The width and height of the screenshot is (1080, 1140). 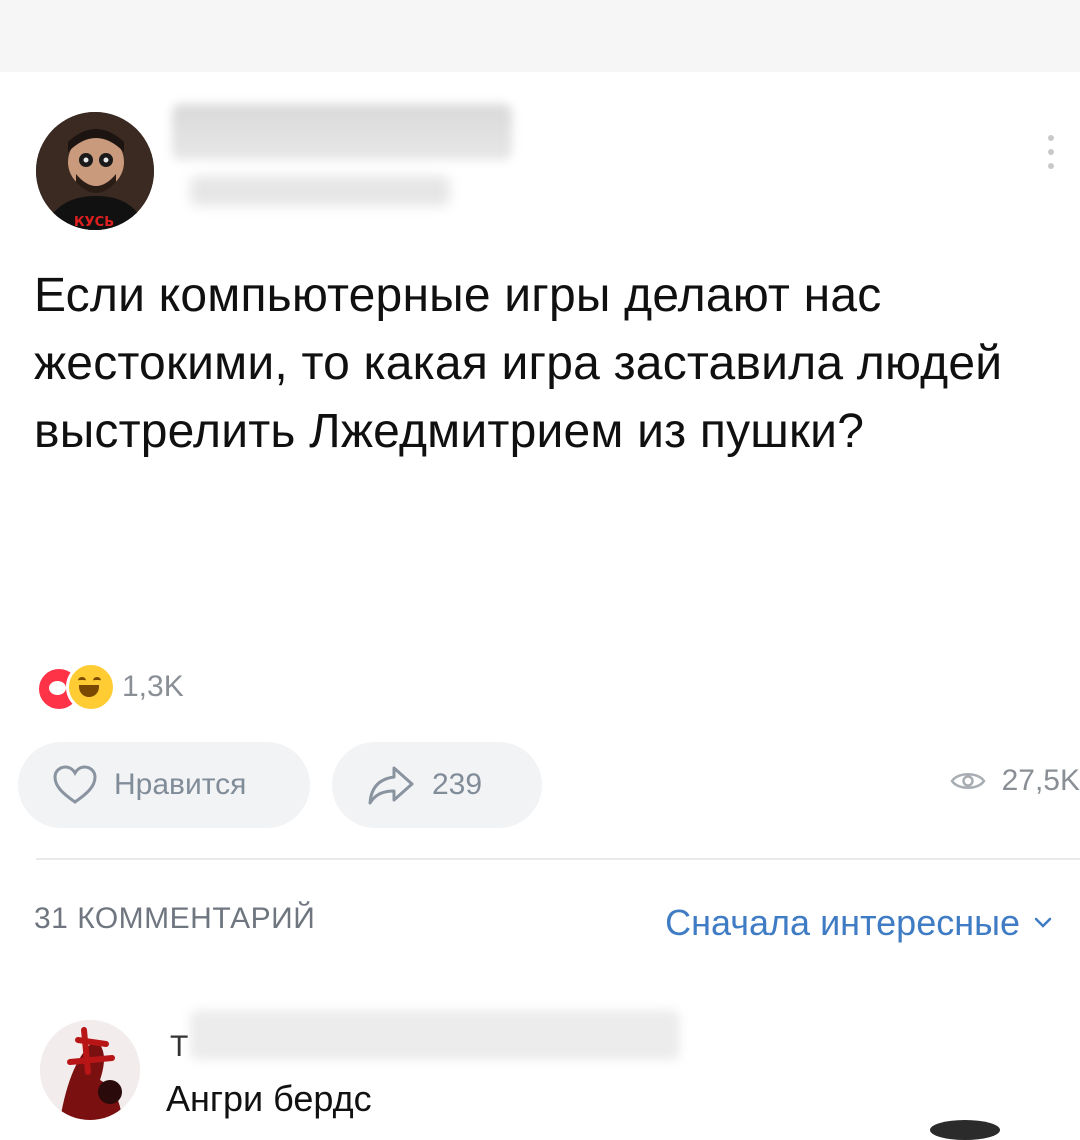 What do you see at coordinates (95, 171) in the screenshot?
I see `author-avatar: КУСЬ` at bounding box center [95, 171].